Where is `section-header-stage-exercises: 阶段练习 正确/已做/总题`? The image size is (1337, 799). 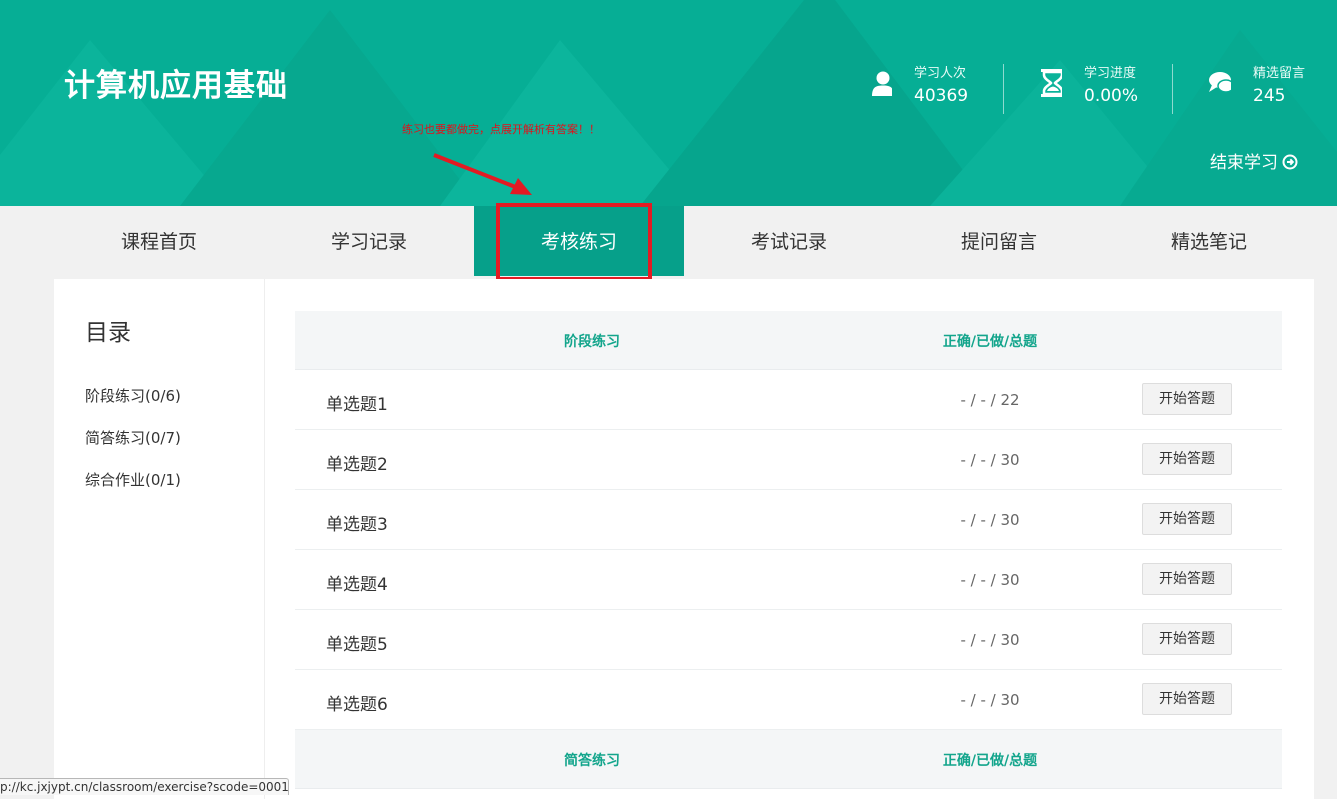 section-header-stage-exercises: 阶段练习 正确/已做/总题 is located at coordinates (788, 340).